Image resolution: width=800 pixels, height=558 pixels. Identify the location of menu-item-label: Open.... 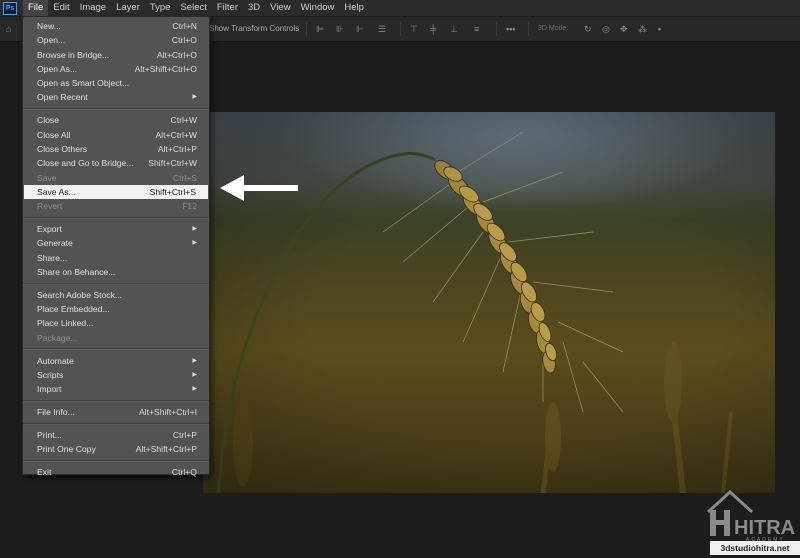
(51, 40).